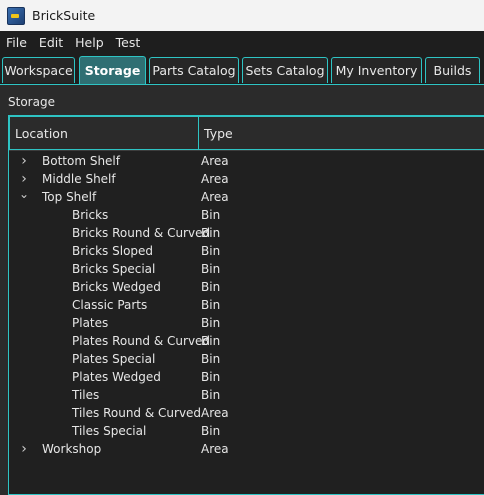 The image size is (484, 495). What do you see at coordinates (246, 413) in the screenshot?
I see `tree-row: Tiles Round & Curved Area` at bounding box center [246, 413].